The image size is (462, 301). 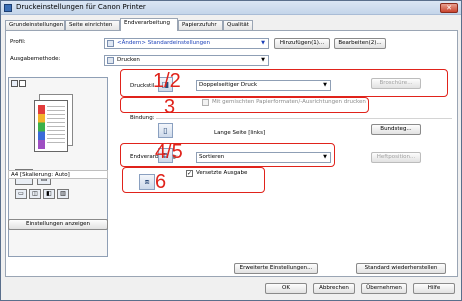 I want to click on printer-app-icon, so click(x=8, y=8).